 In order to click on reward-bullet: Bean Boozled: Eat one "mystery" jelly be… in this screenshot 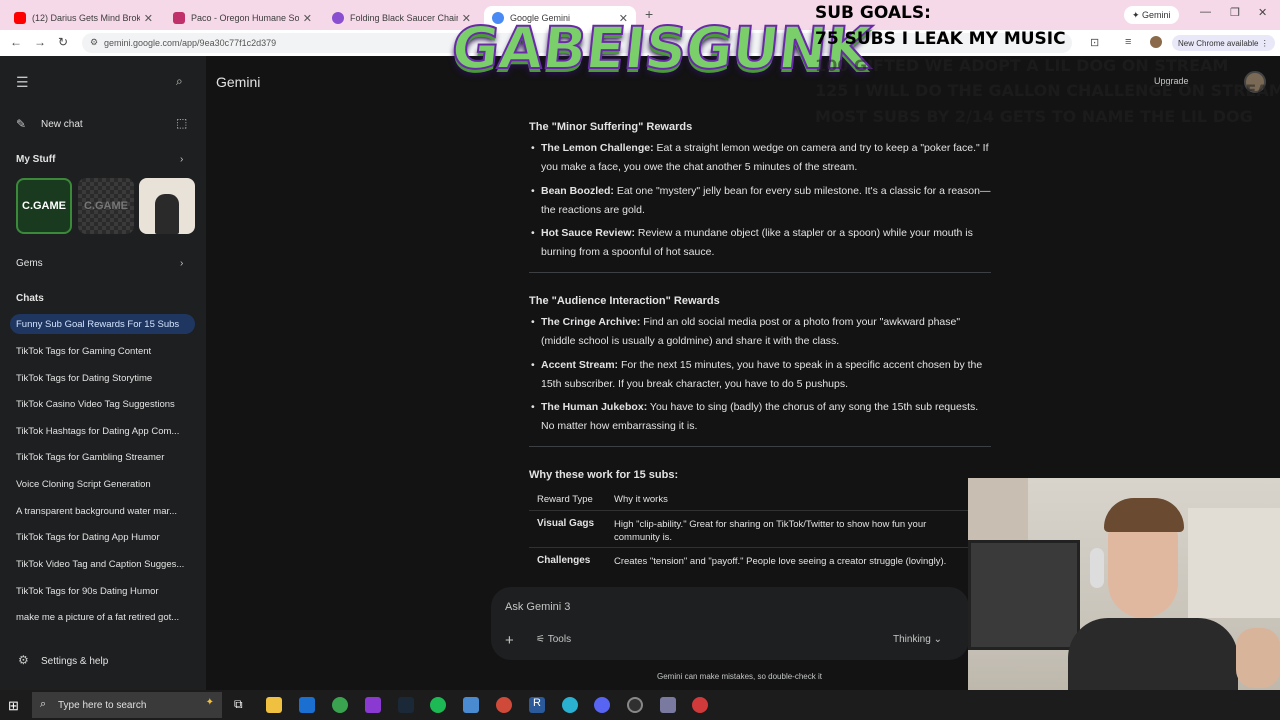, I will do `click(761, 201)`.